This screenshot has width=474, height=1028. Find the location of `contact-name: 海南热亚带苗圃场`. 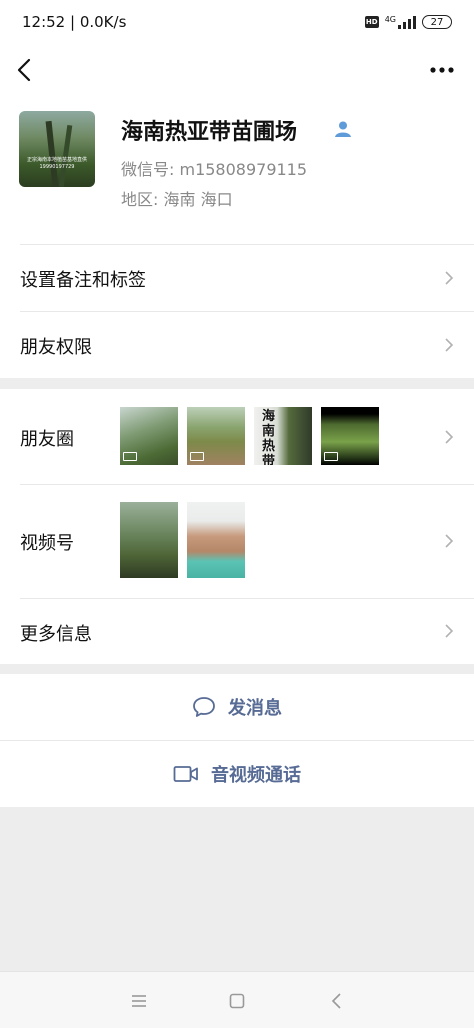

contact-name: 海南热亚带苗圃场 is located at coordinates (209, 132).